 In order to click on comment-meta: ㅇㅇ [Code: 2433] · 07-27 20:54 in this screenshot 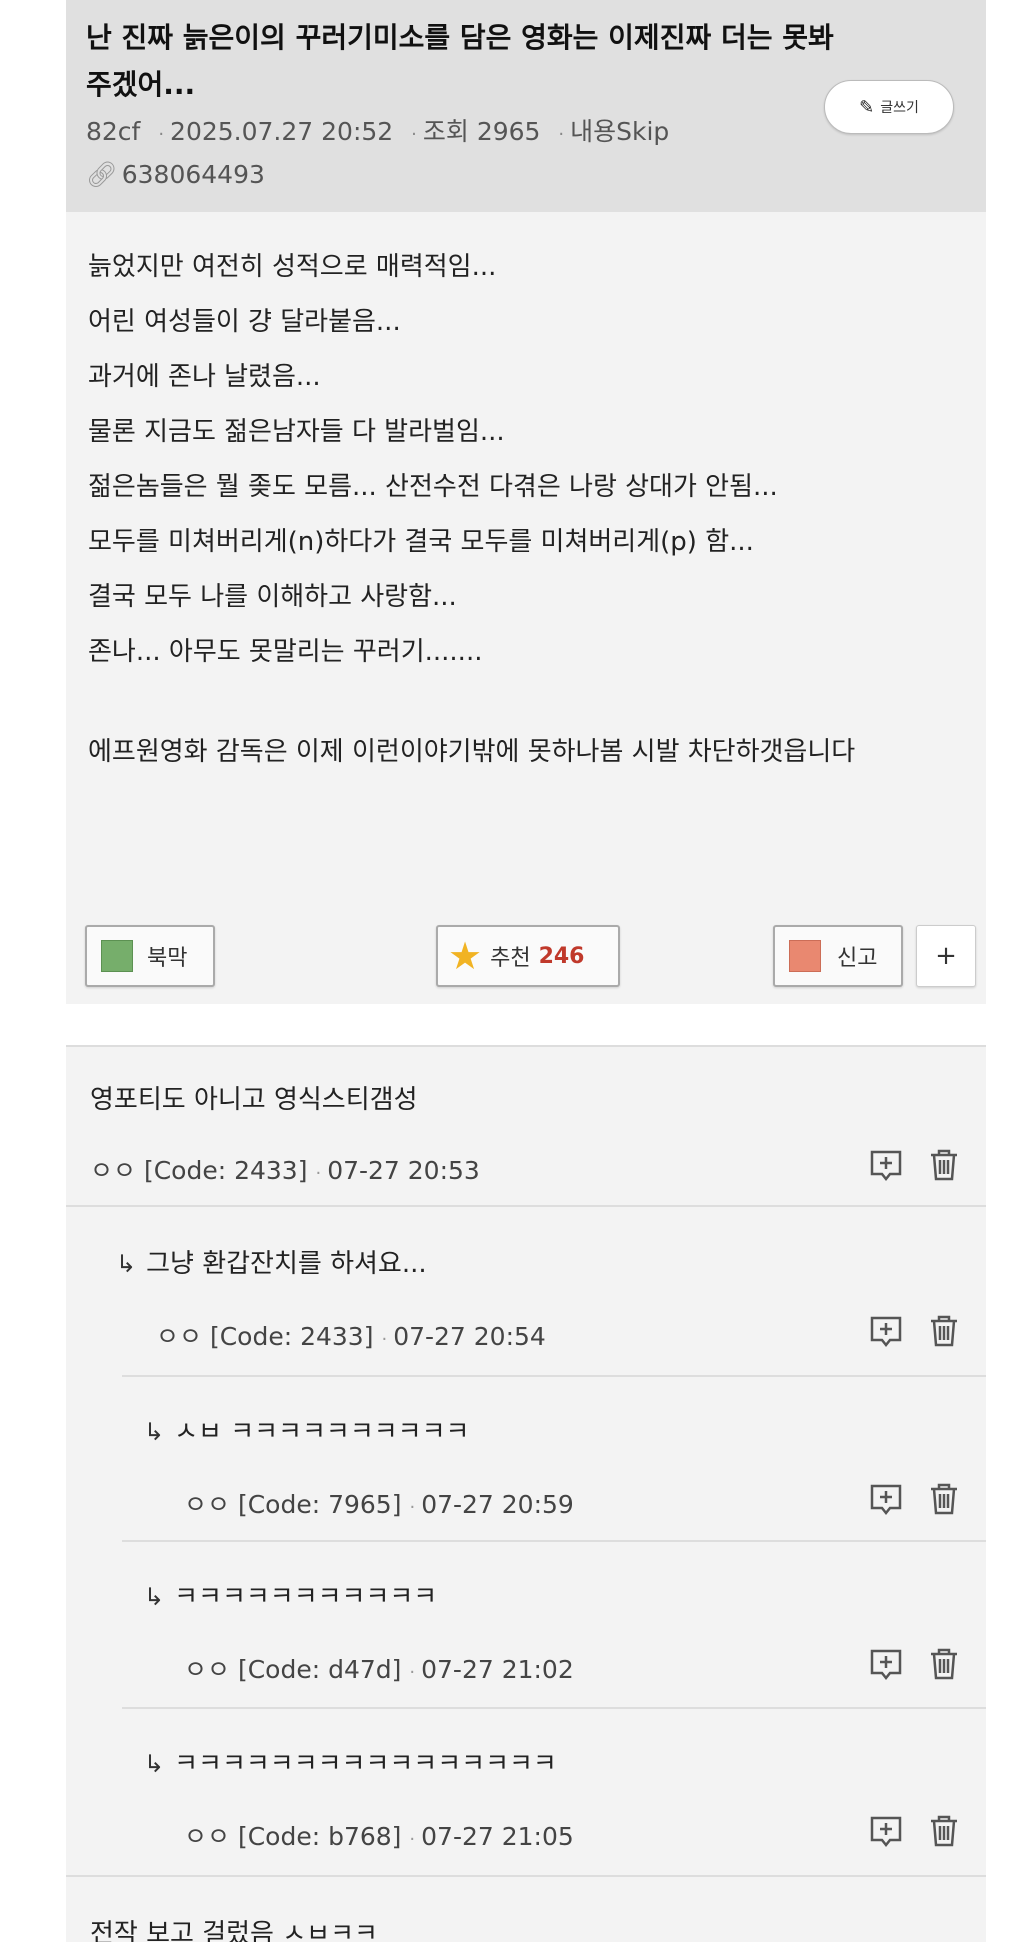, I will do `click(351, 1335)`.